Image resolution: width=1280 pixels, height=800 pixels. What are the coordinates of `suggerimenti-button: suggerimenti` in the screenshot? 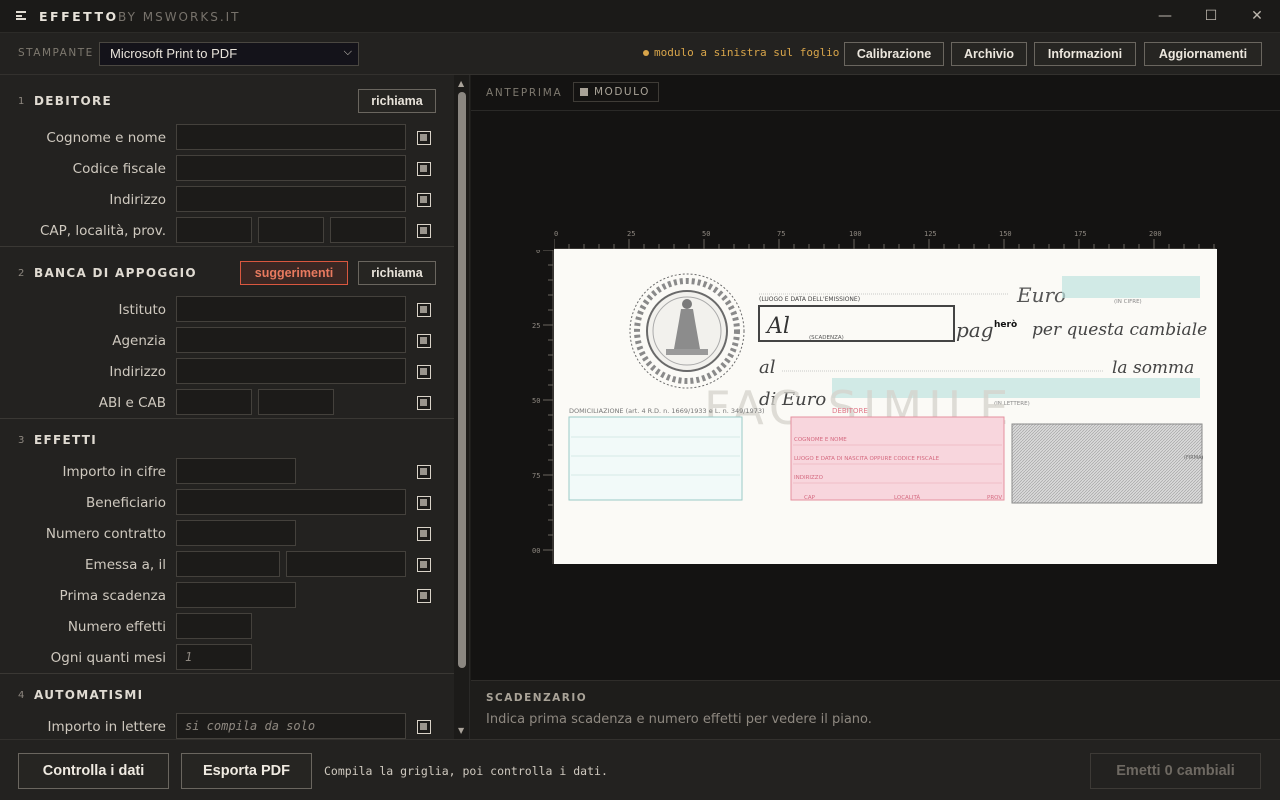 It's located at (294, 273).